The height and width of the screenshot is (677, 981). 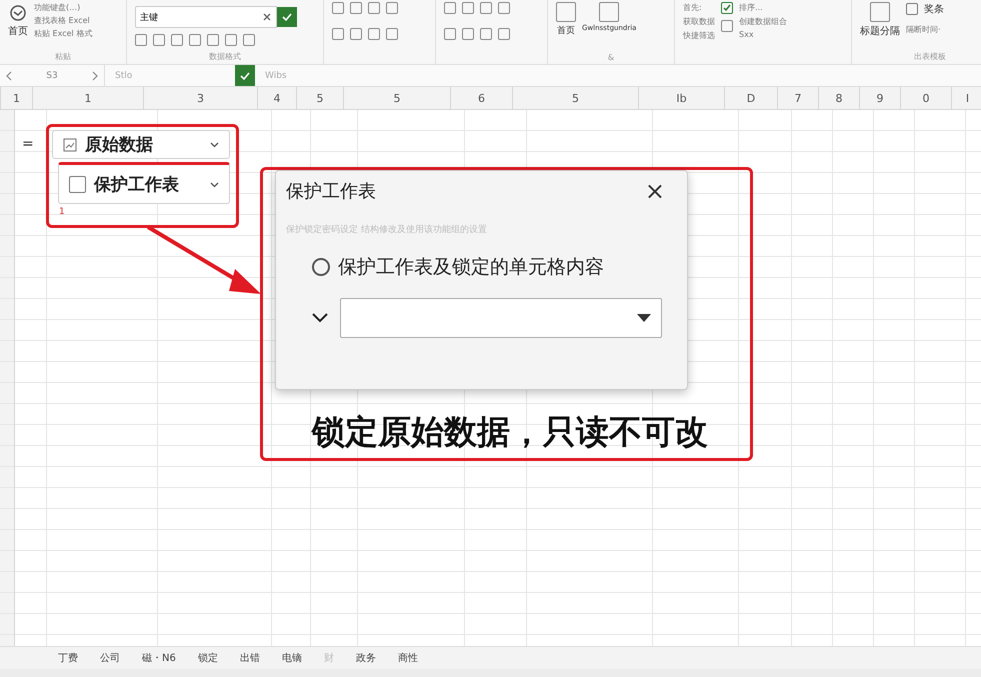 I want to click on marker-number: 1, so click(x=62, y=212).